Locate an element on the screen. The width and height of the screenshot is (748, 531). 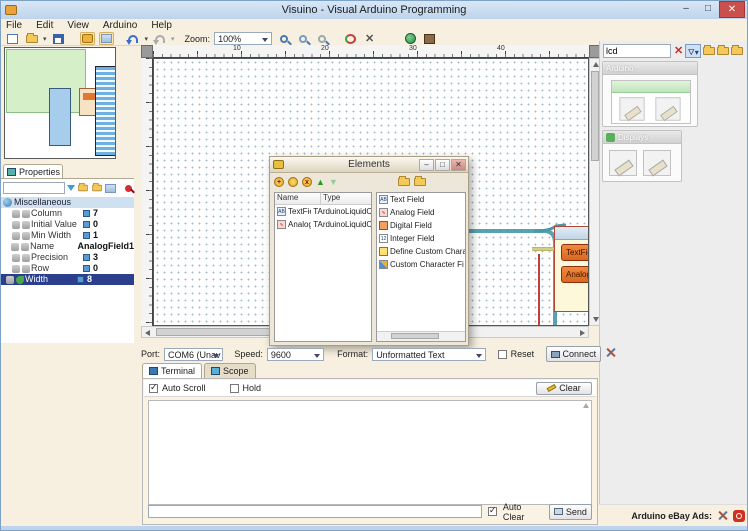
web-button is located at coordinates (410, 38).